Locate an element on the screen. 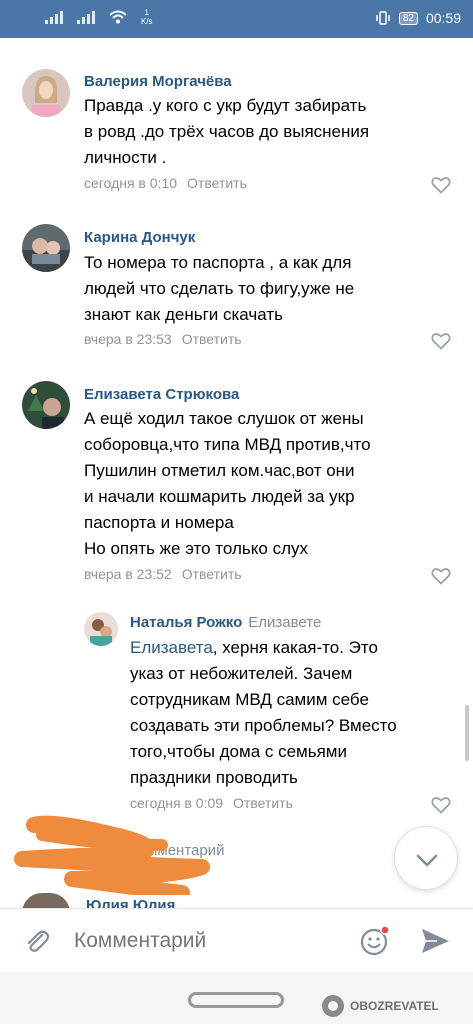 This screenshot has width=473, height=1024. speed-value: 1 is located at coordinates (146, 12).